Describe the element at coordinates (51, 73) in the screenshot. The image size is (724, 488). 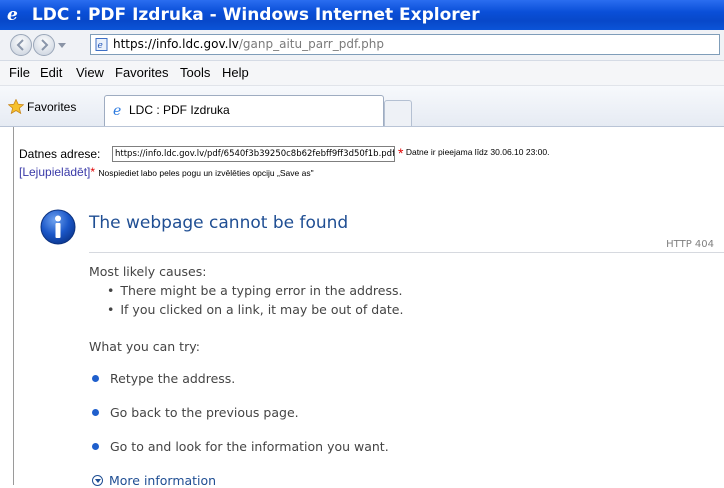
I see `menu-edit: Edit` at that location.